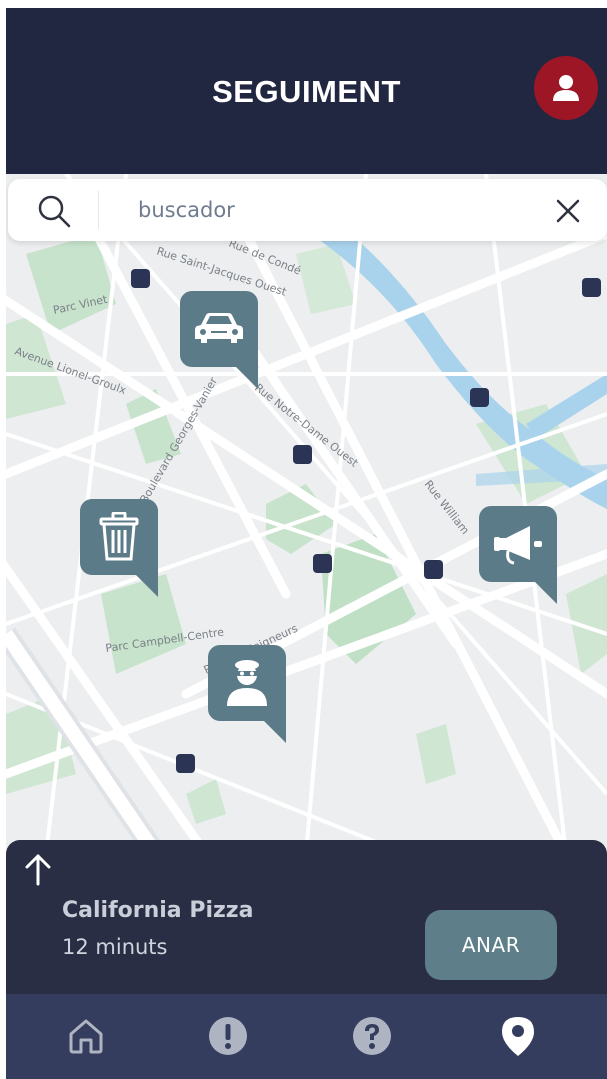 Image resolution: width=607 pixels, height=1079 pixels. I want to click on megaphone-marker, so click(518, 555).